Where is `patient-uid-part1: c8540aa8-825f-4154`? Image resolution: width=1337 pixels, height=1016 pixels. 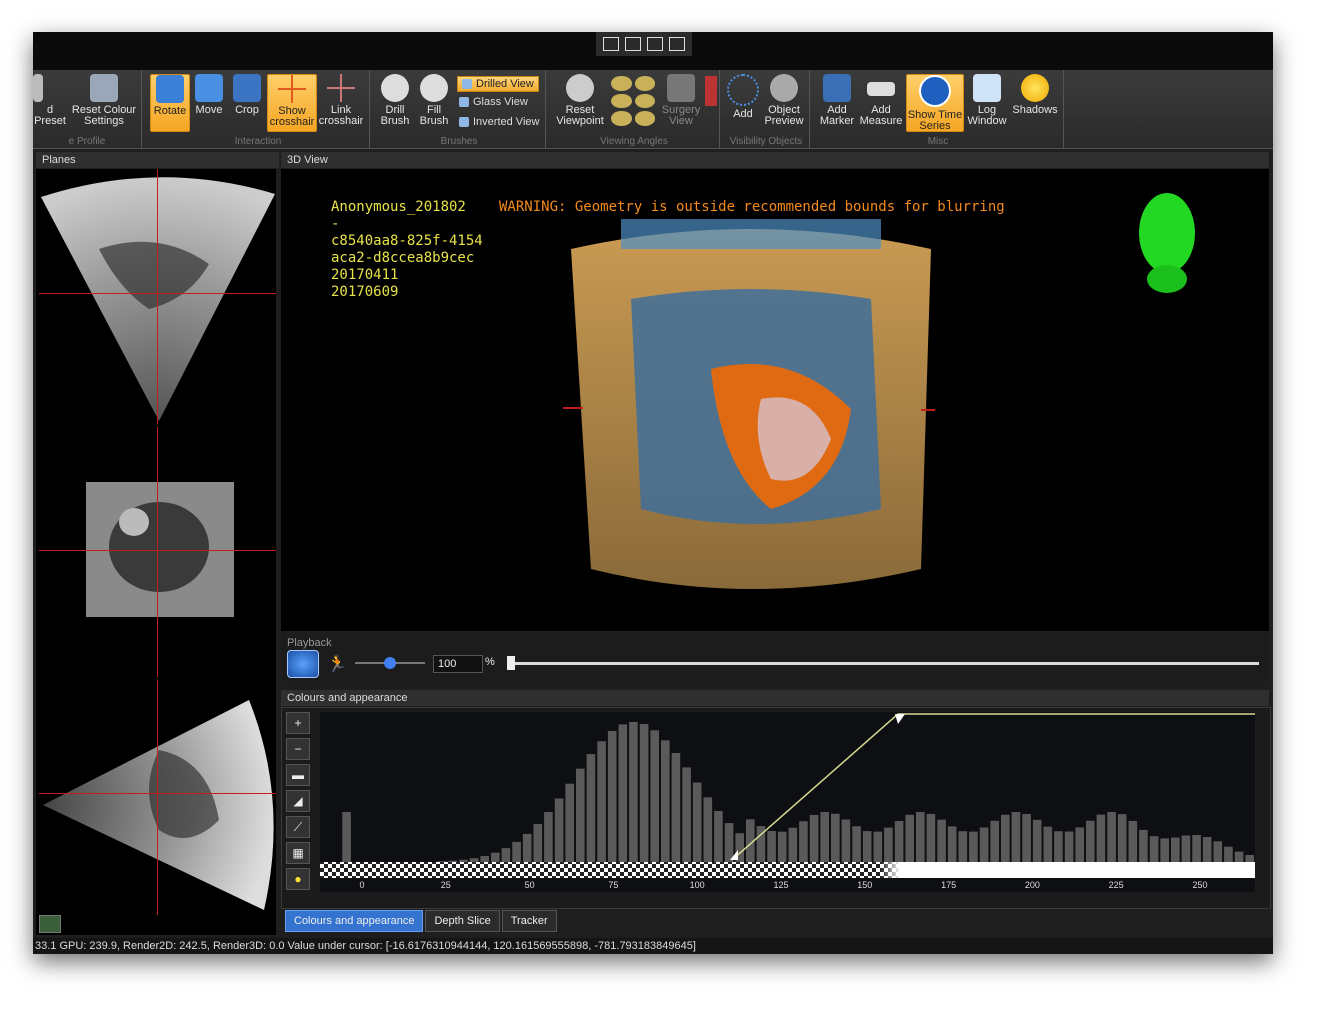
patient-uid-part1: c8540aa8-825f-4154 is located at coordinates (407, 241).